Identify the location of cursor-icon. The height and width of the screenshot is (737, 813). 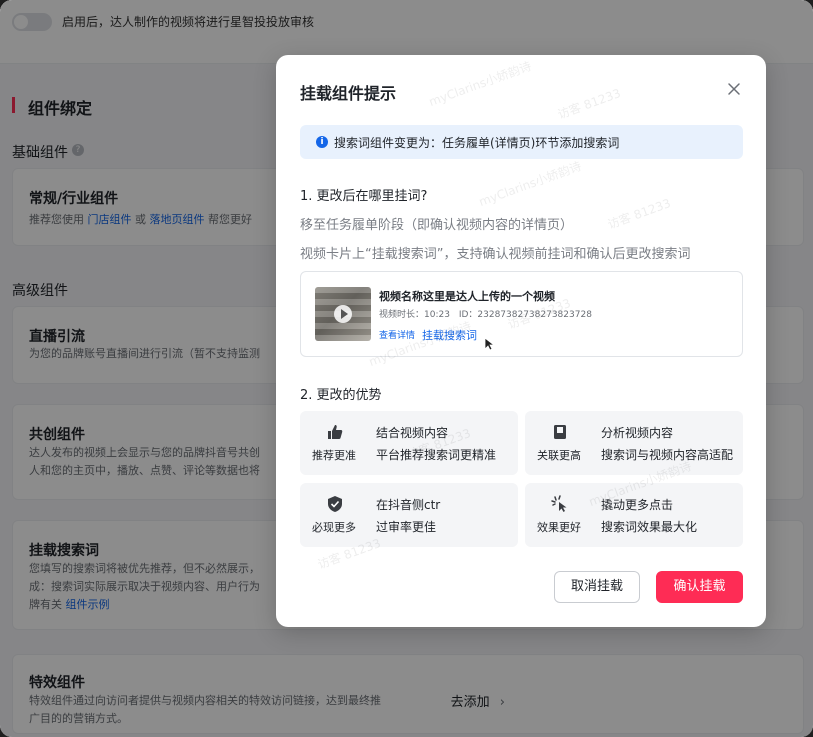
(490, 343).